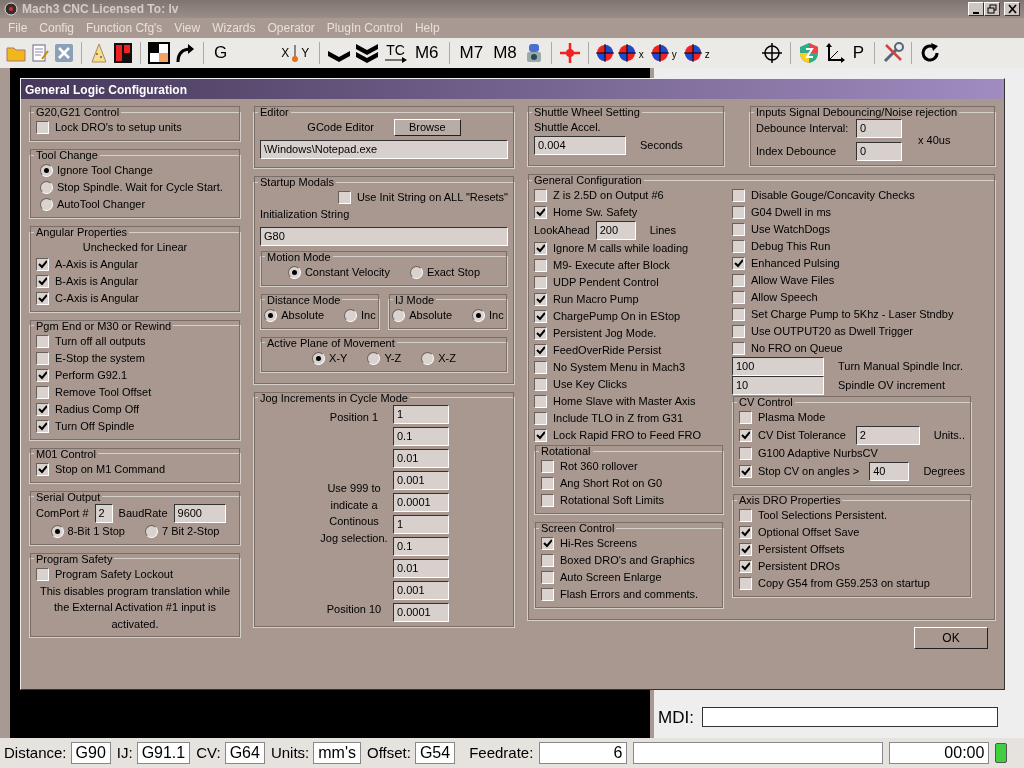 The image size is (1024, 768). I want to click on text-field: G80, so click(384, 236).